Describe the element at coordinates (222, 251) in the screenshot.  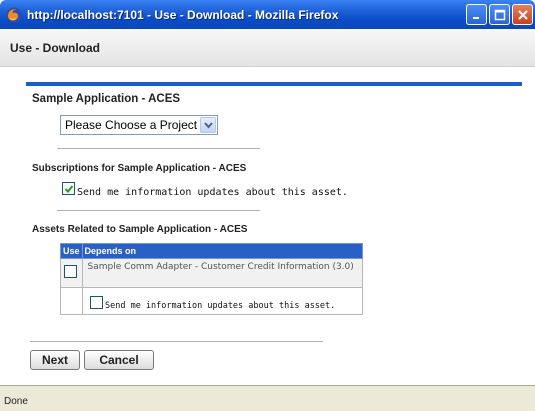
I see `column-header-depends-on: Depends on` at that location.